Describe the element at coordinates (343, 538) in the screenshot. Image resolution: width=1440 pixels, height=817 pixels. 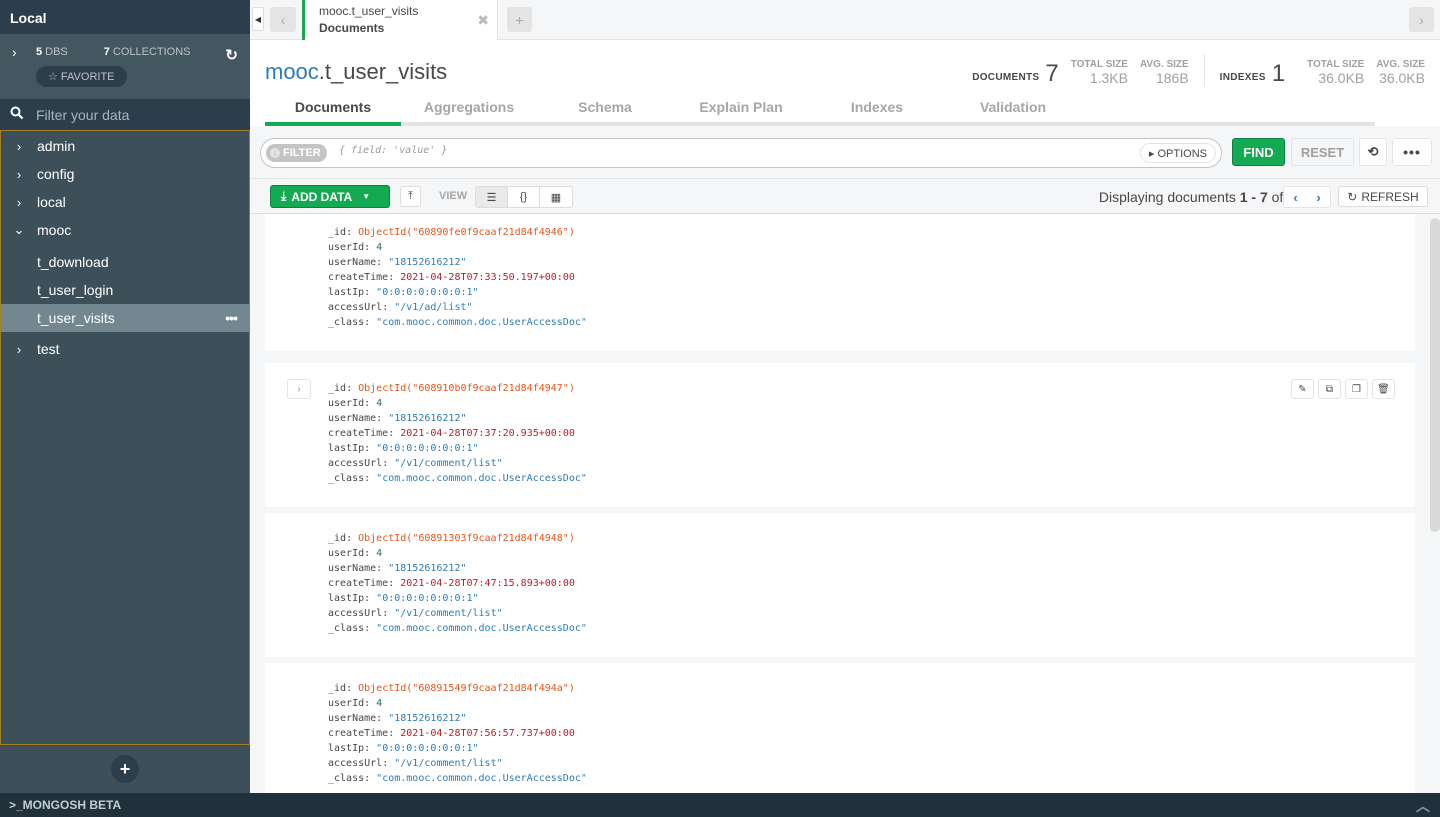
I see `field-key: _id` at that location.